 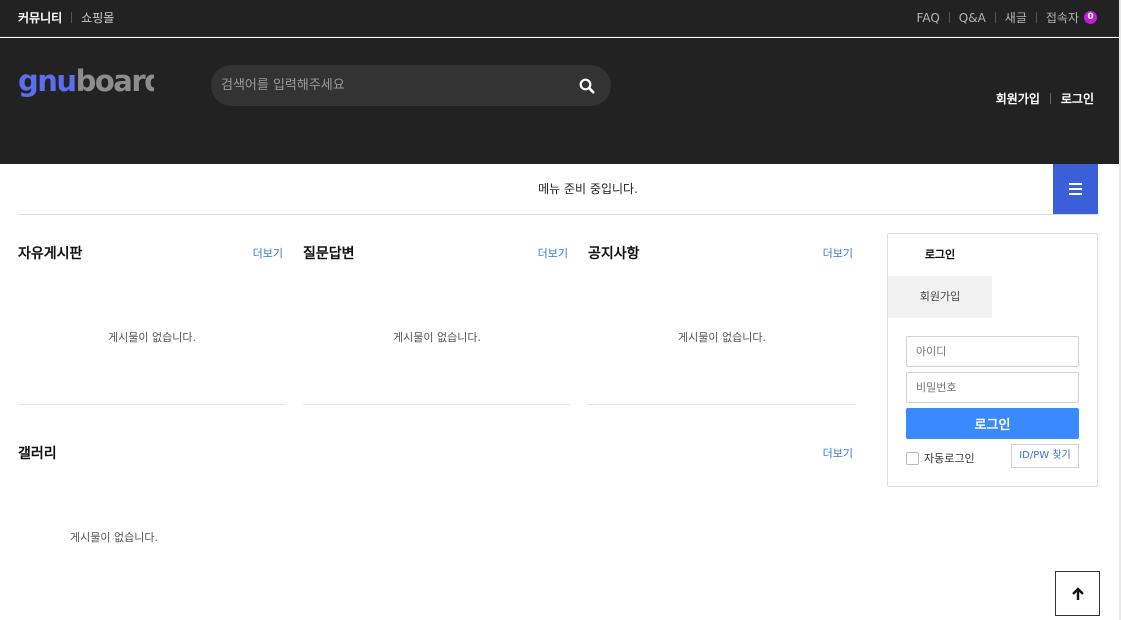 I want to click on login-button: 로그인, so click(x=992, y=423).